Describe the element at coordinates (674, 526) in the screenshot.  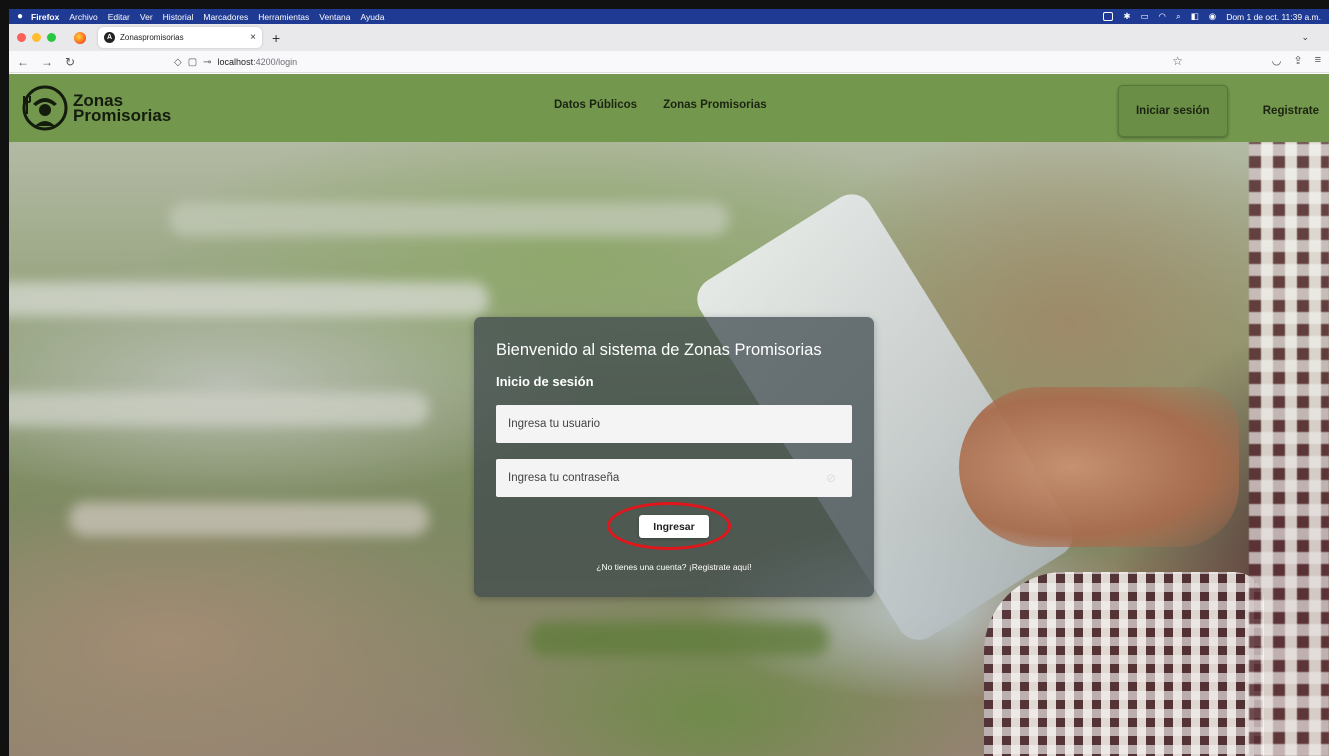
I see `submit-login-button: Ingresar` at that location.